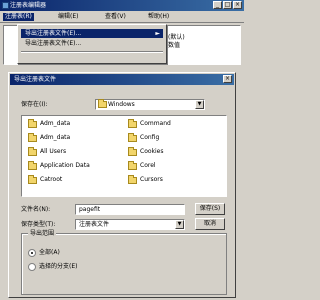 The height and width of the screenshot is (300, 320). I want to click on value-list-item: (默认), so click(188, 38).